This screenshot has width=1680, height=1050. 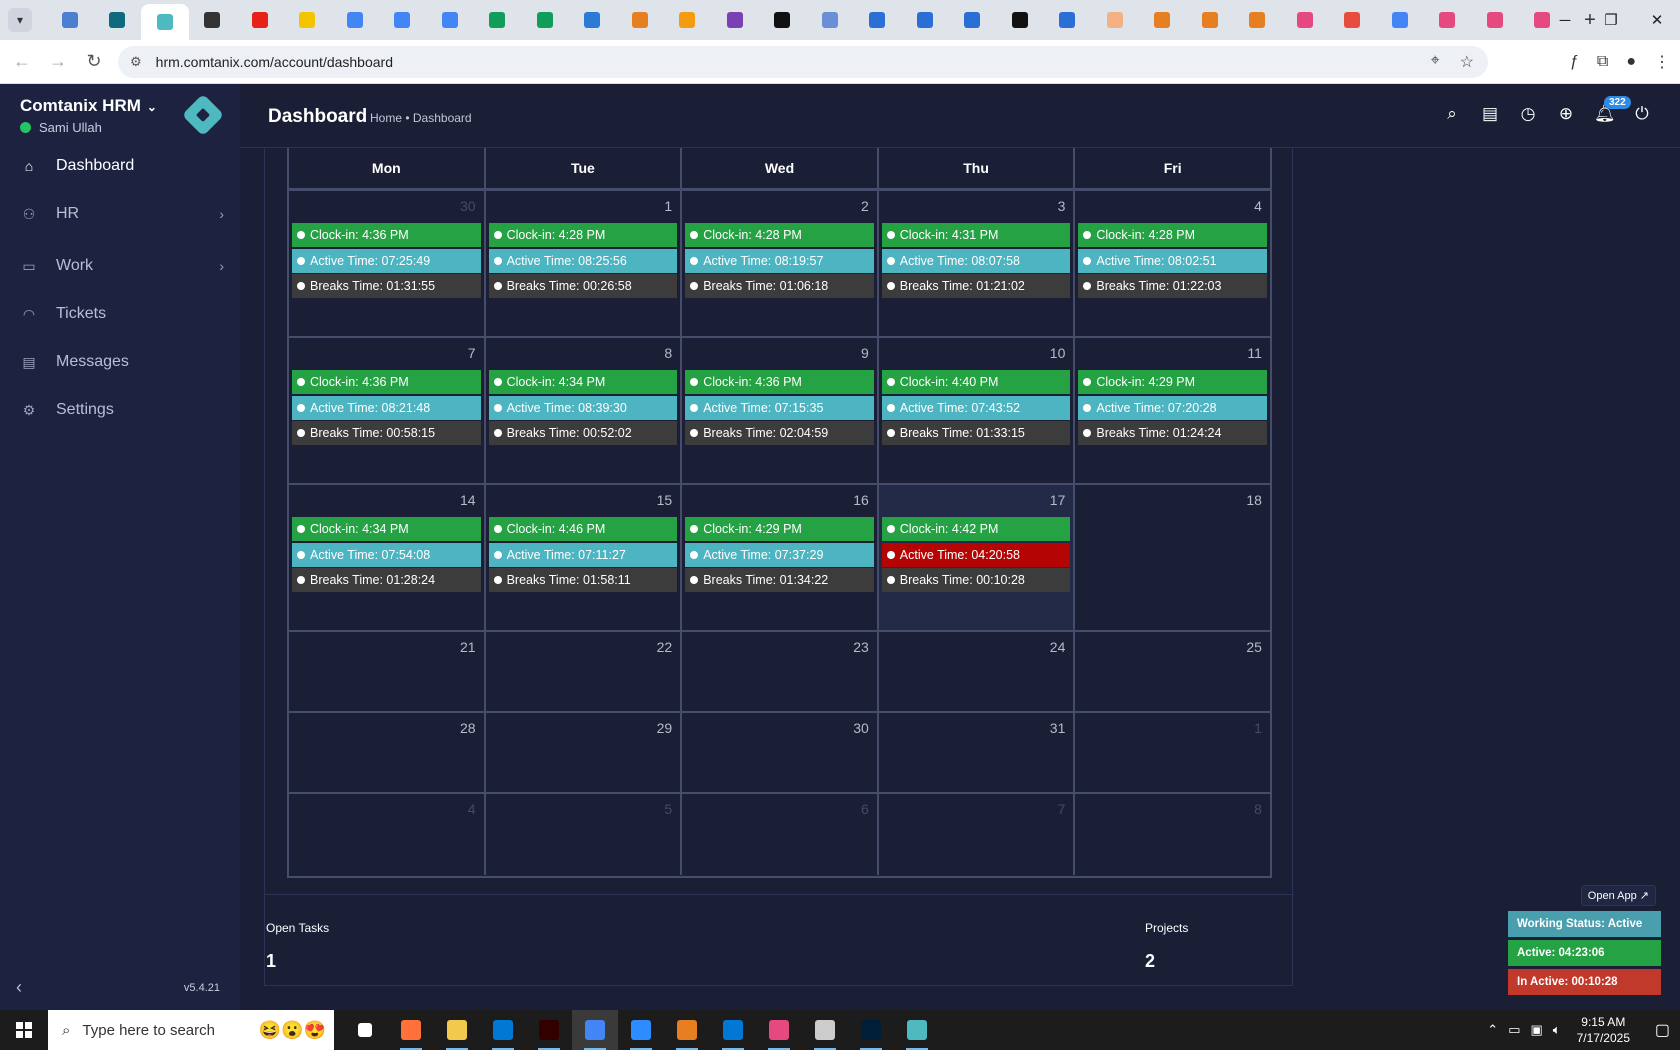 What do you see at coordinates (1557, 1030) in the screenshot?
I see `volume-icon: 🔈︎` at bounding box center [1557, 1030].